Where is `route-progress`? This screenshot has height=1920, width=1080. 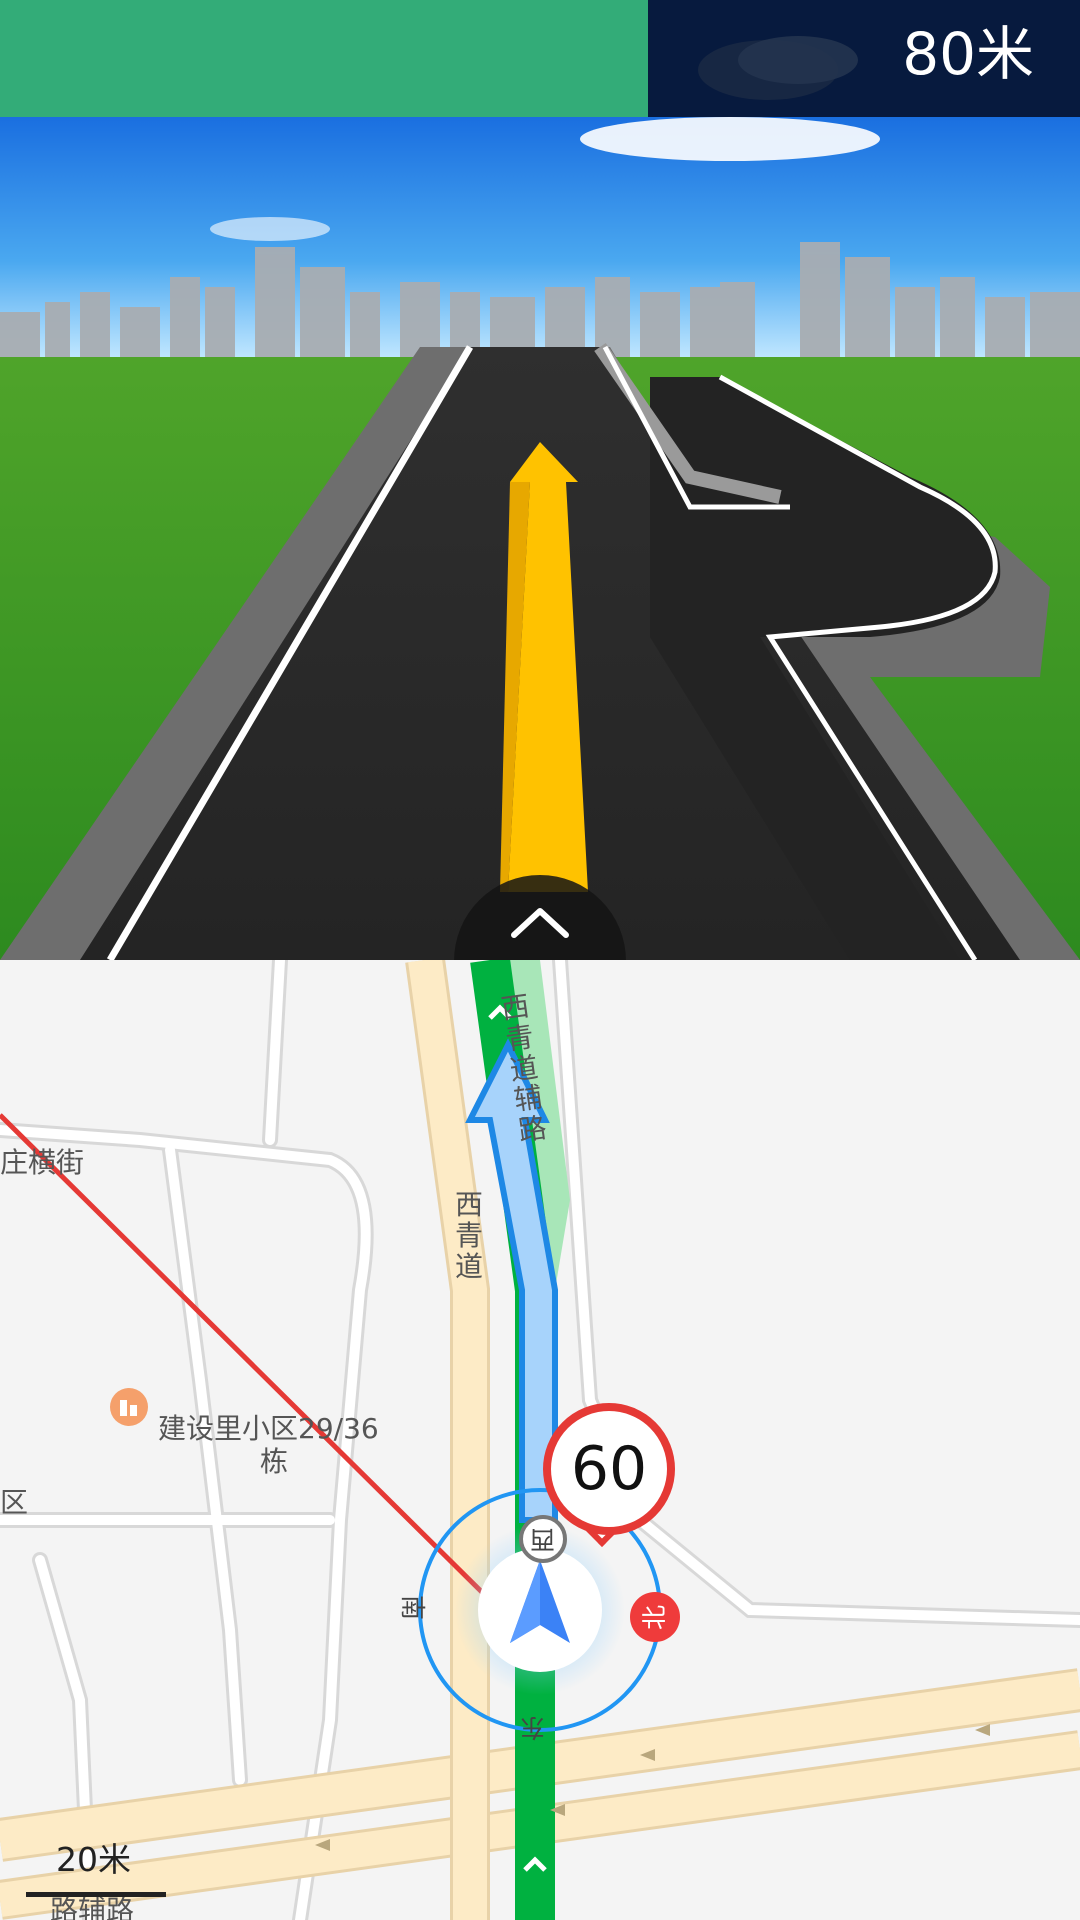 route-progress is located at coordinates (324, 58).